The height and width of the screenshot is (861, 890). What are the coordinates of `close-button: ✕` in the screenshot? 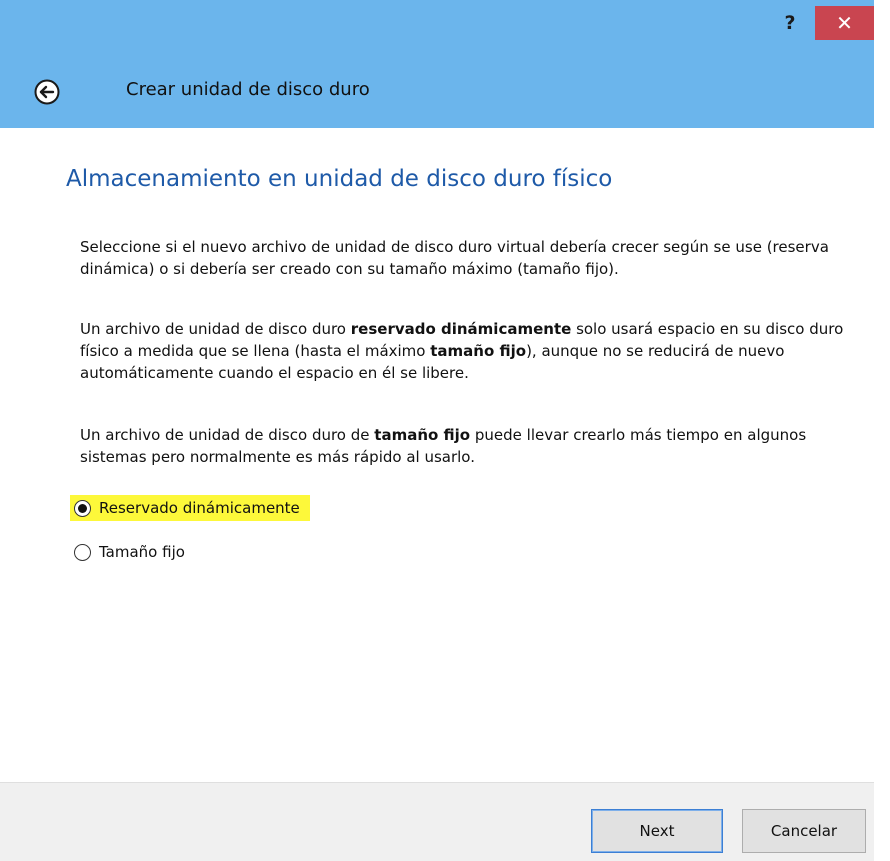 It's located at (844, 23).